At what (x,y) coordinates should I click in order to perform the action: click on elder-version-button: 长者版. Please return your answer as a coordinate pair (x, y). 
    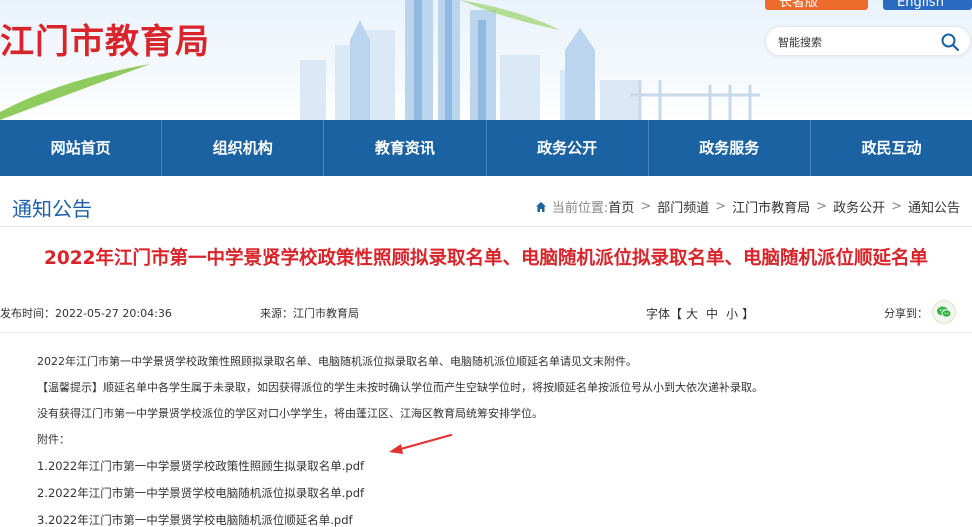
    Looking at the image, I should click on (816, 5).